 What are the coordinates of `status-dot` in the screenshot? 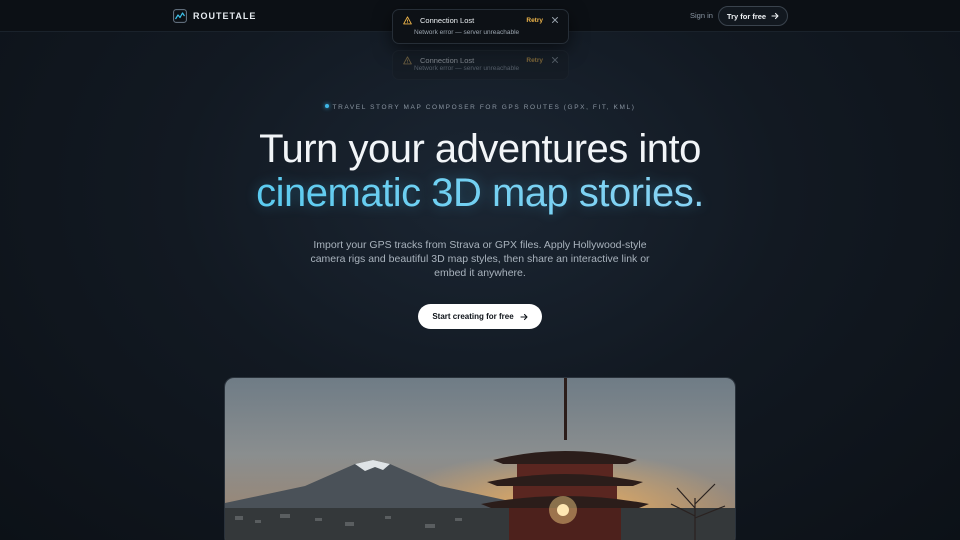 It's located at (326, 106).